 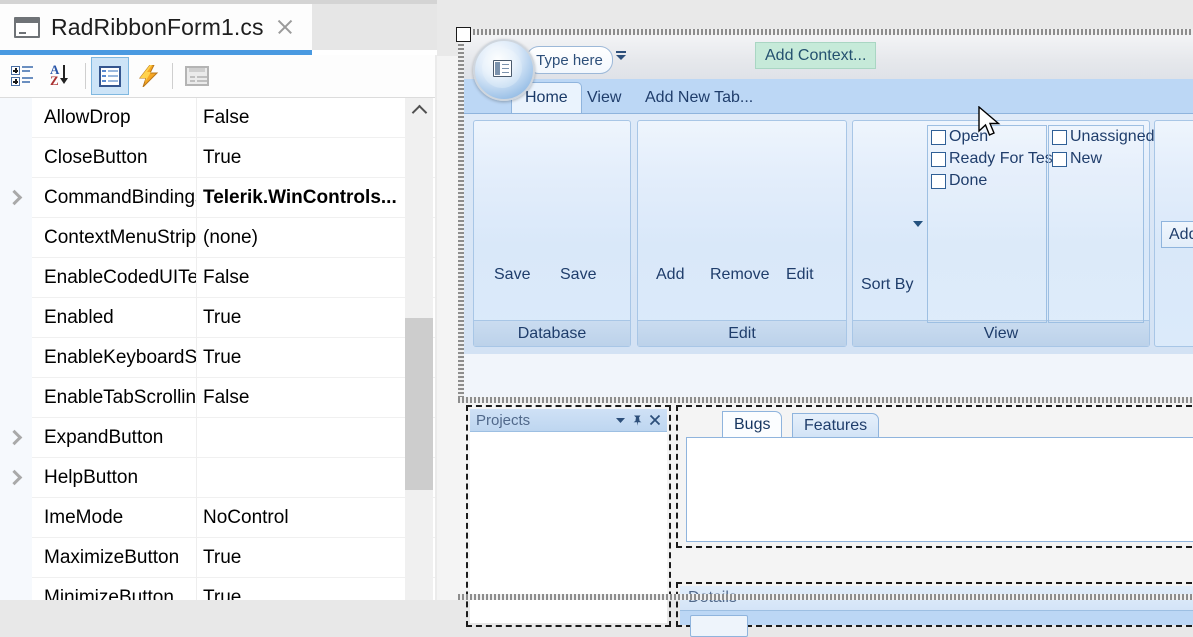 What do you see at coordinates (419, 111) in the screenshot?
I see `chevron-up-icon` at bounding box center [419, 111].